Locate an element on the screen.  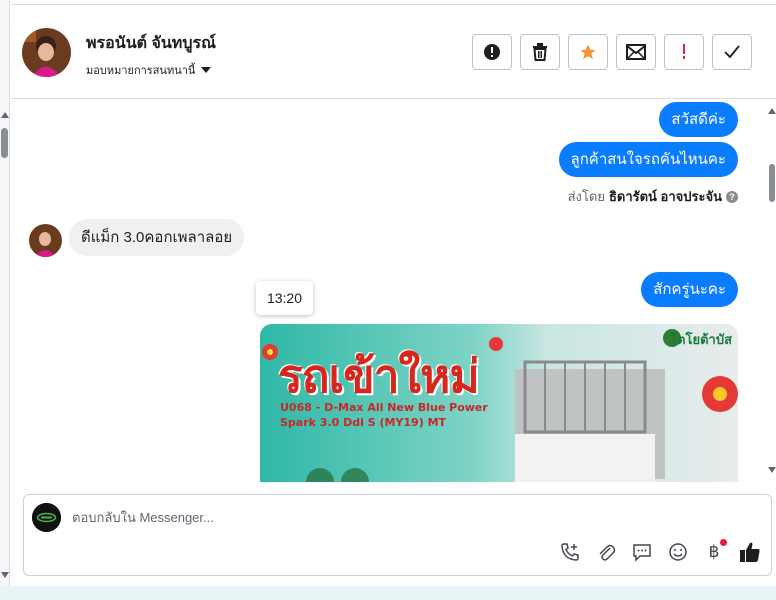
mark-unread-button is located at coordinates (636, 52).